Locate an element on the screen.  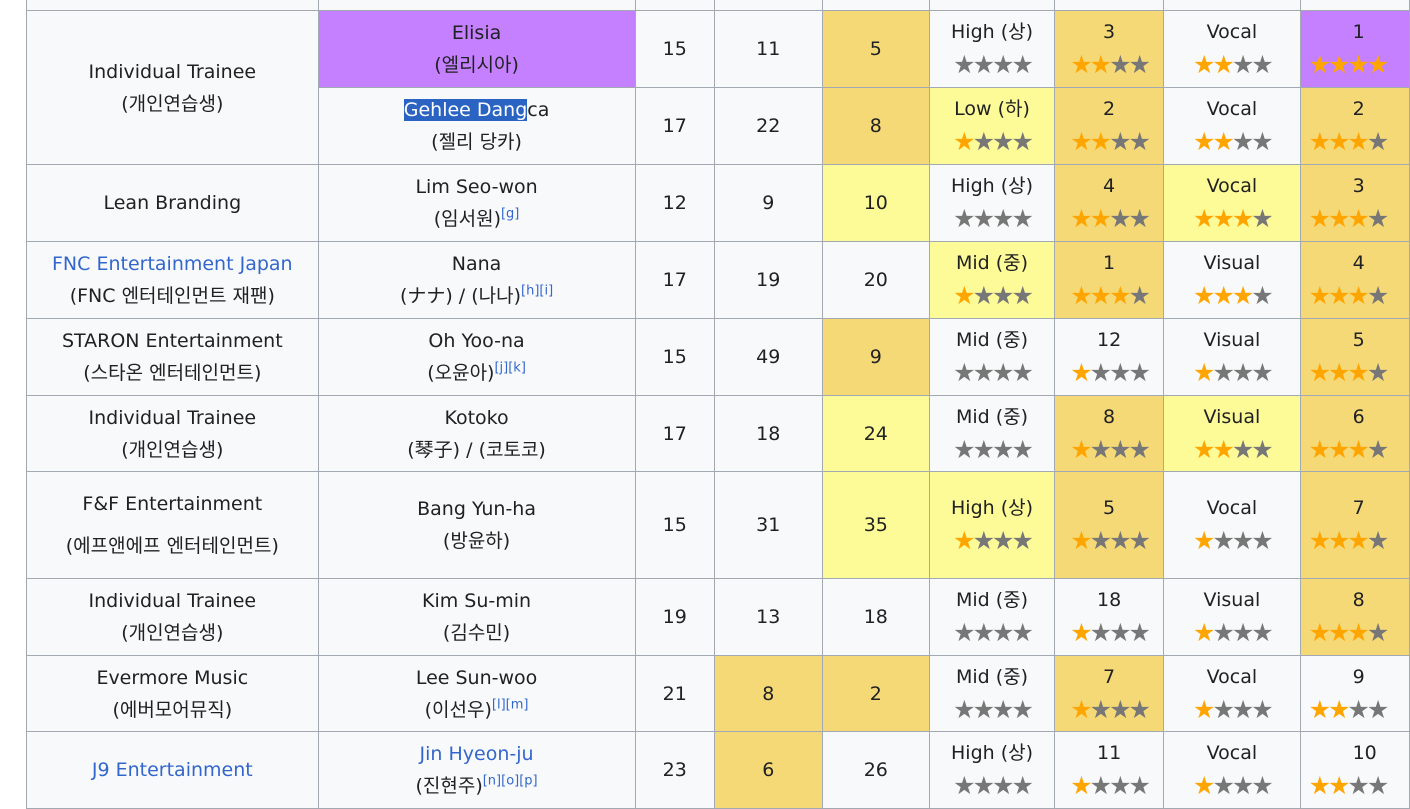
rank-stars-cell: 3 ★★★★ is located at coordinates (1354, 203).